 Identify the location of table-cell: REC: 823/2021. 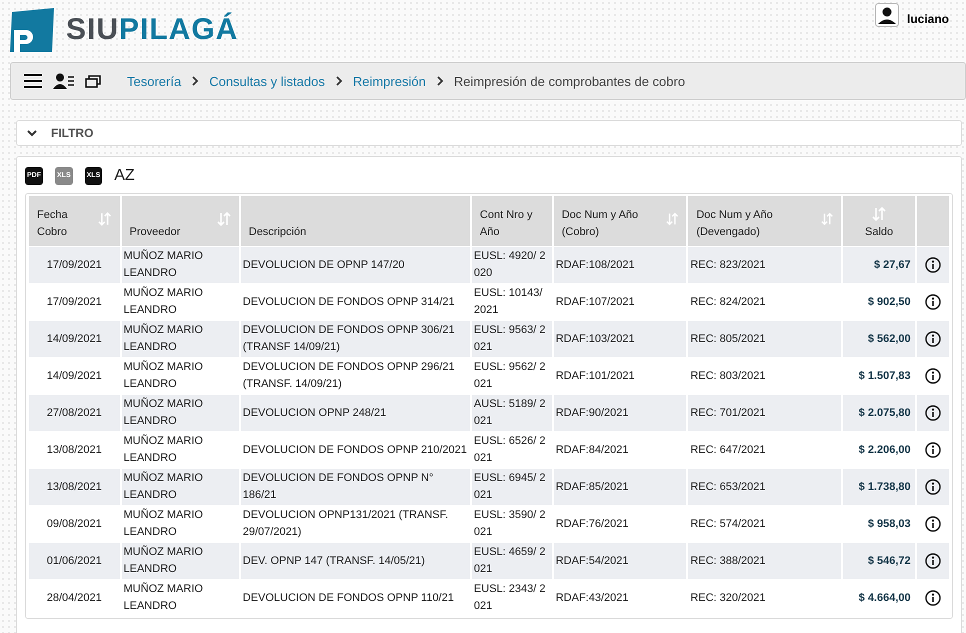
(765, 265).